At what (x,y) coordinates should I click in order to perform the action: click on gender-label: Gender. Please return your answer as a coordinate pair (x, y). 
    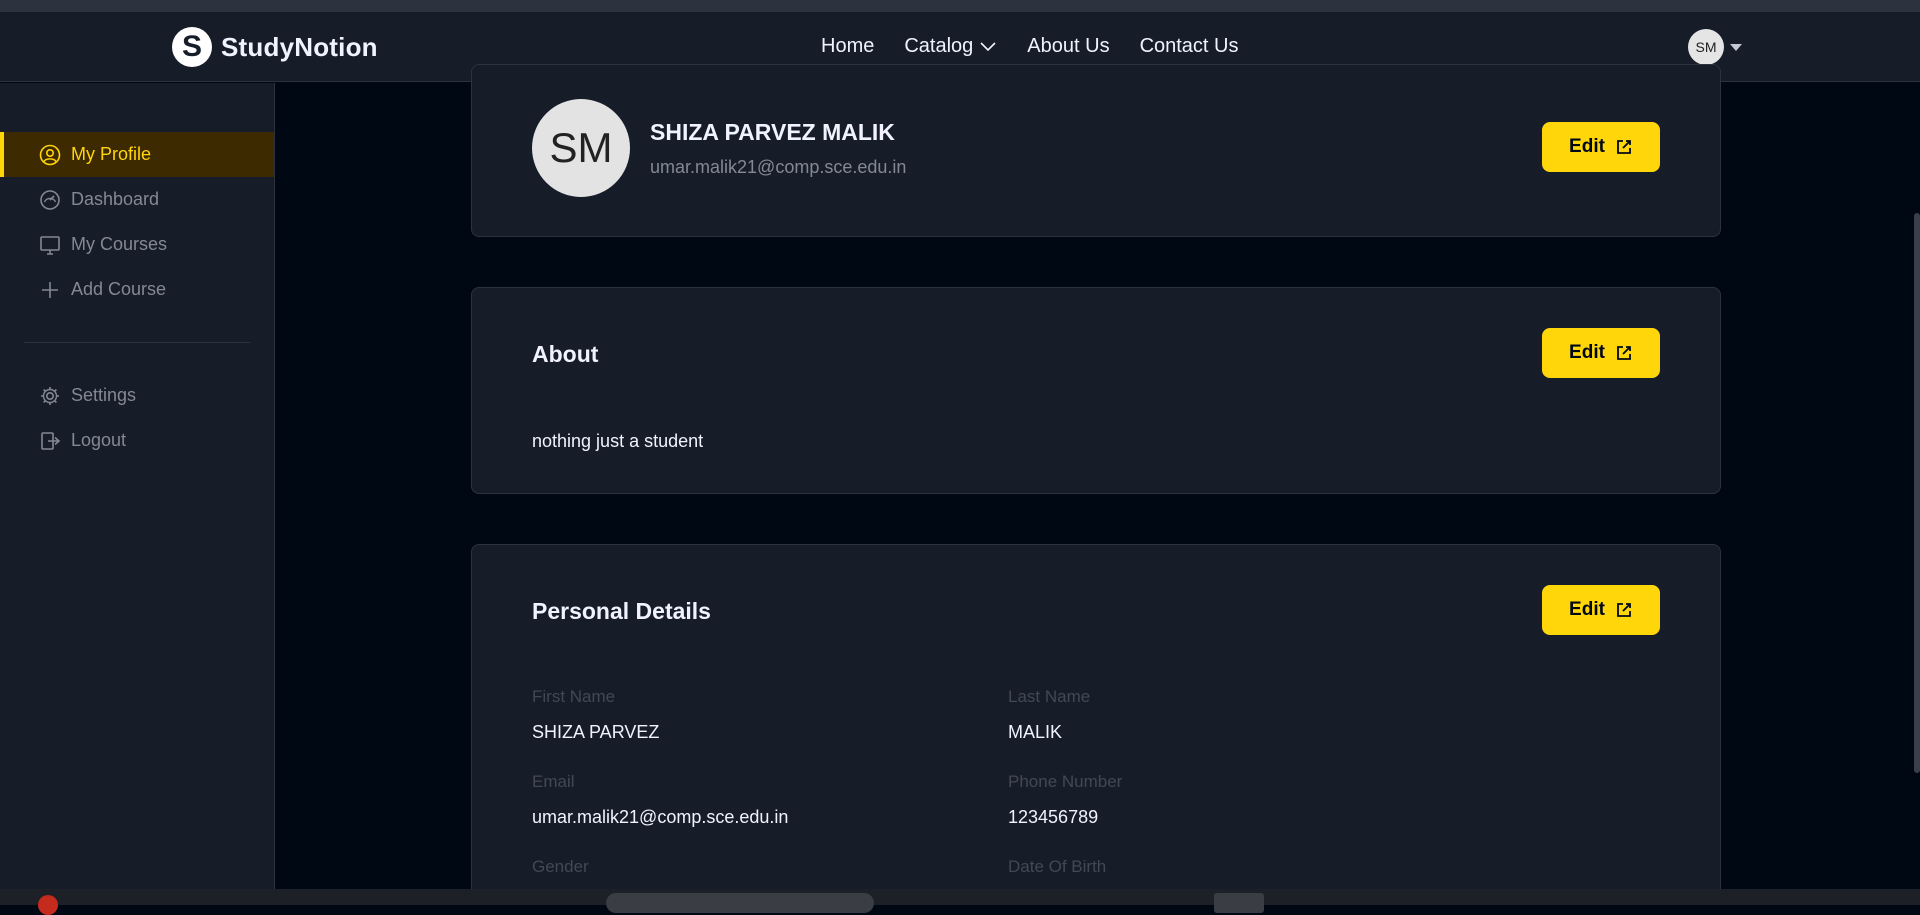
    Looking at the image, I should click on (560, 866).